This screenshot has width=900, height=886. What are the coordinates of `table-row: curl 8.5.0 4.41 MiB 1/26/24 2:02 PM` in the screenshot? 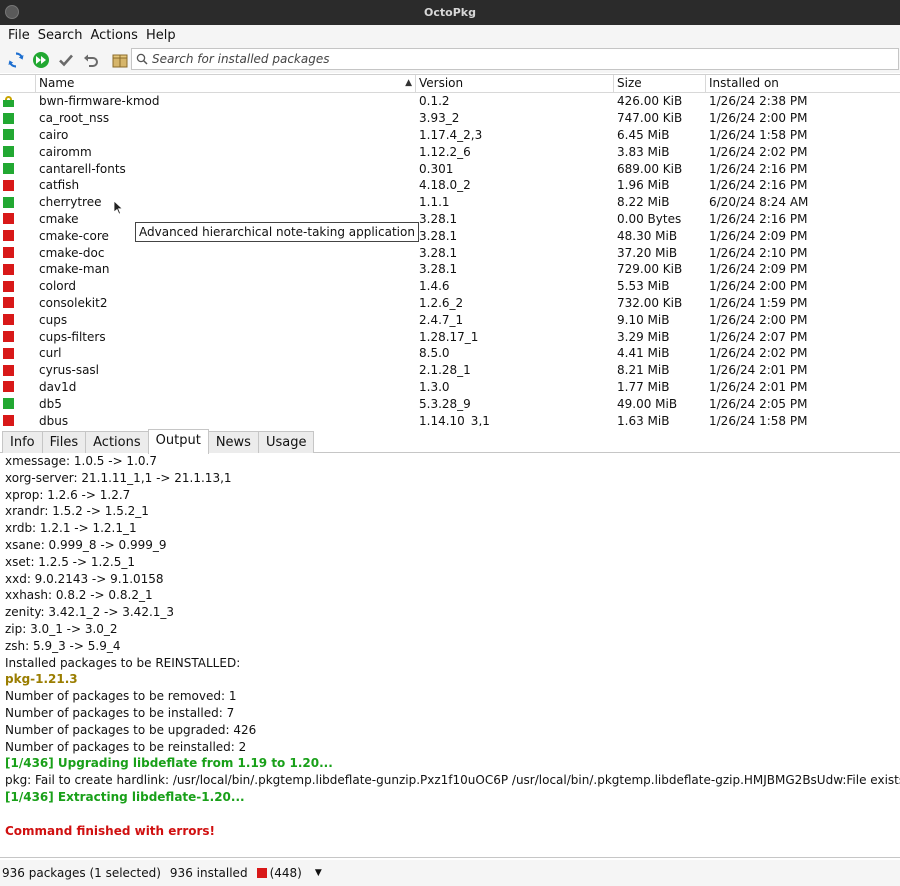 It's located at (450, 353).